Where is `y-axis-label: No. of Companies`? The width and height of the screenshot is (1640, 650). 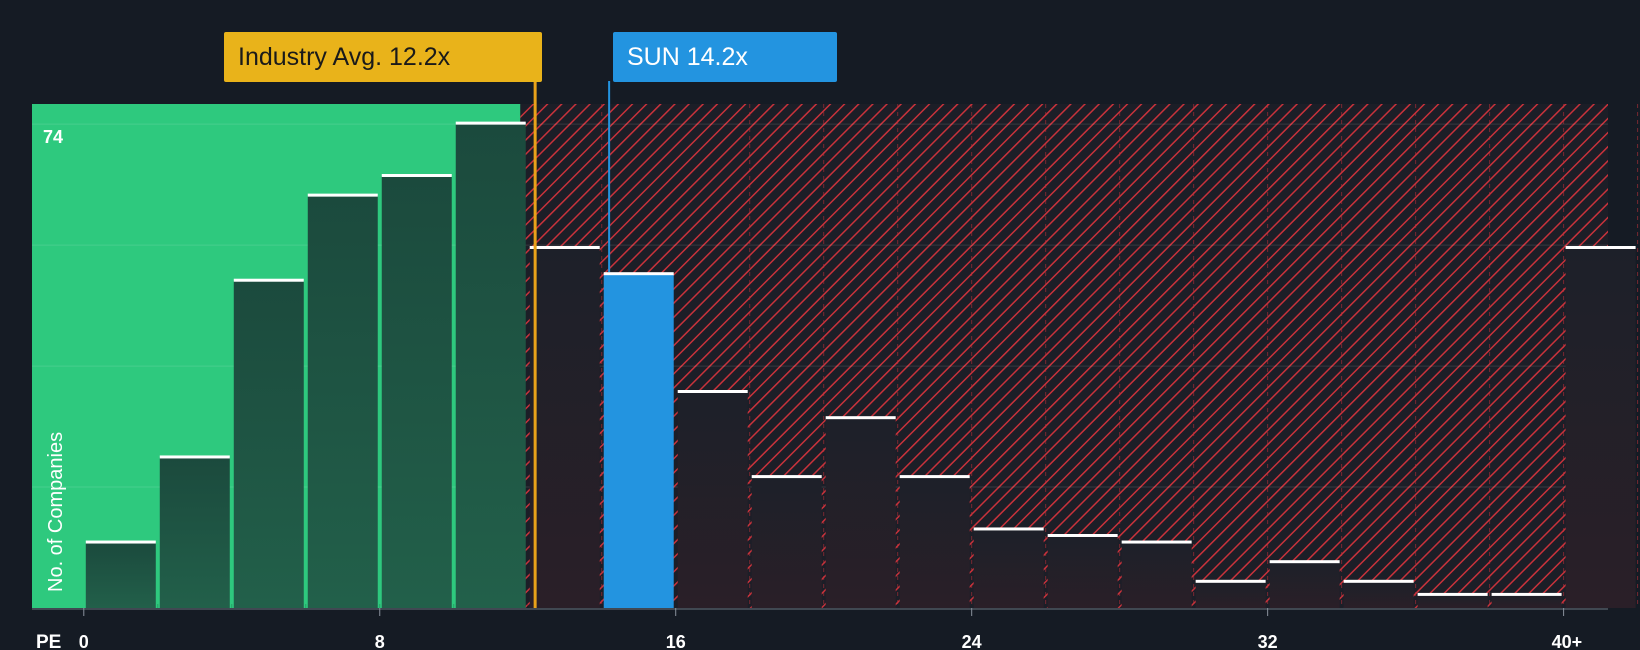
y-axis-label: No. of Companies is located at coordinates (56, 512).